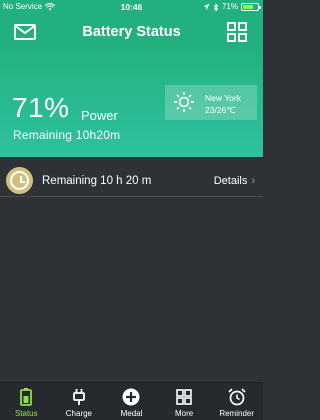  What do you see at coordinates (41, 107) in the screenshot?
I see `battery-percent-large: 71%` at bounding box center [41, 107].